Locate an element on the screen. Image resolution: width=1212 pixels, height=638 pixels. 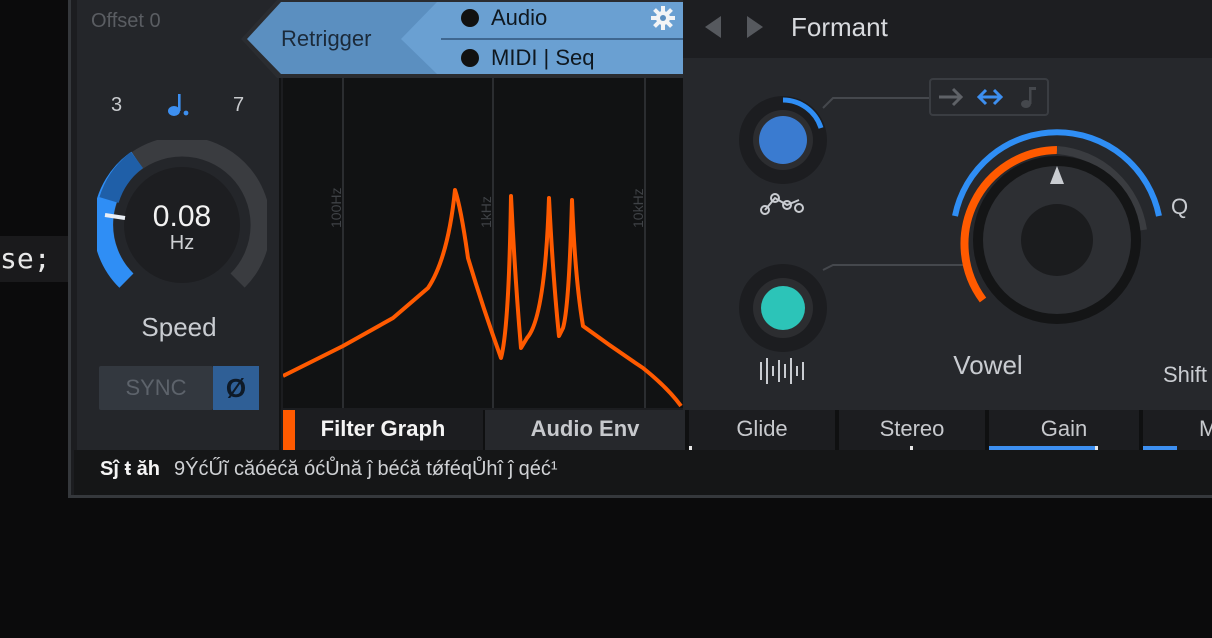
formant-blue-knob is located at coordinates (783, 140).